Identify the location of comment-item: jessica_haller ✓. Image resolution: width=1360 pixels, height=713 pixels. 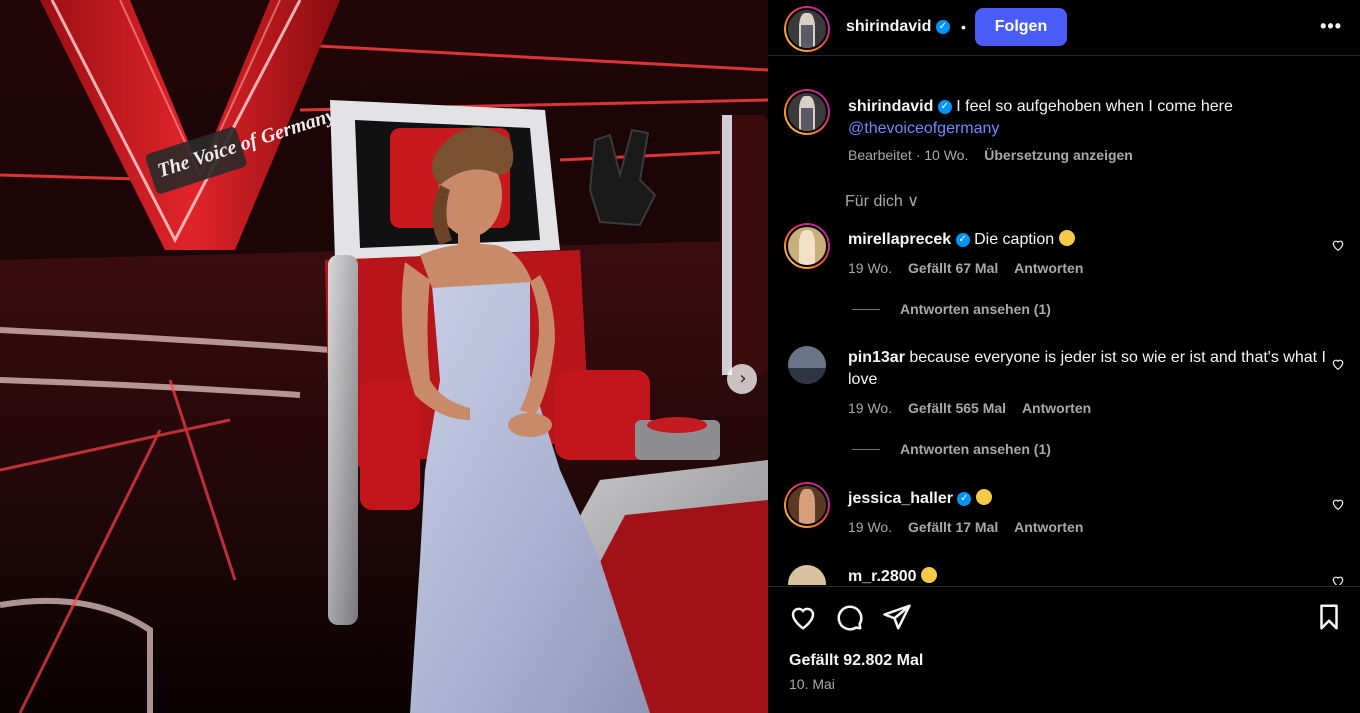
(1088, 499).